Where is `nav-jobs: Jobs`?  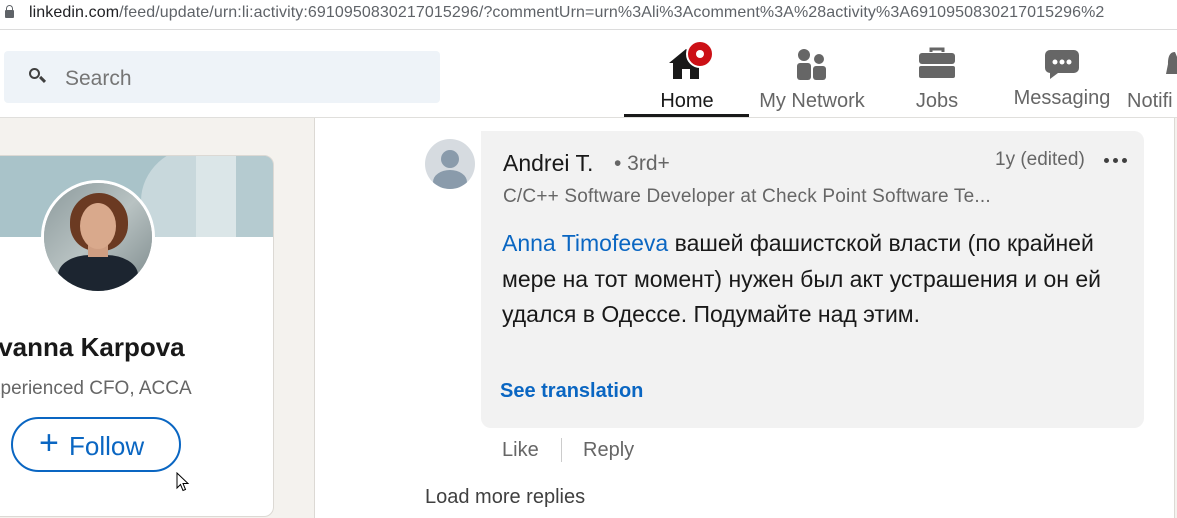
nav-jobs: Jobs is located at coordinates (937, 74).